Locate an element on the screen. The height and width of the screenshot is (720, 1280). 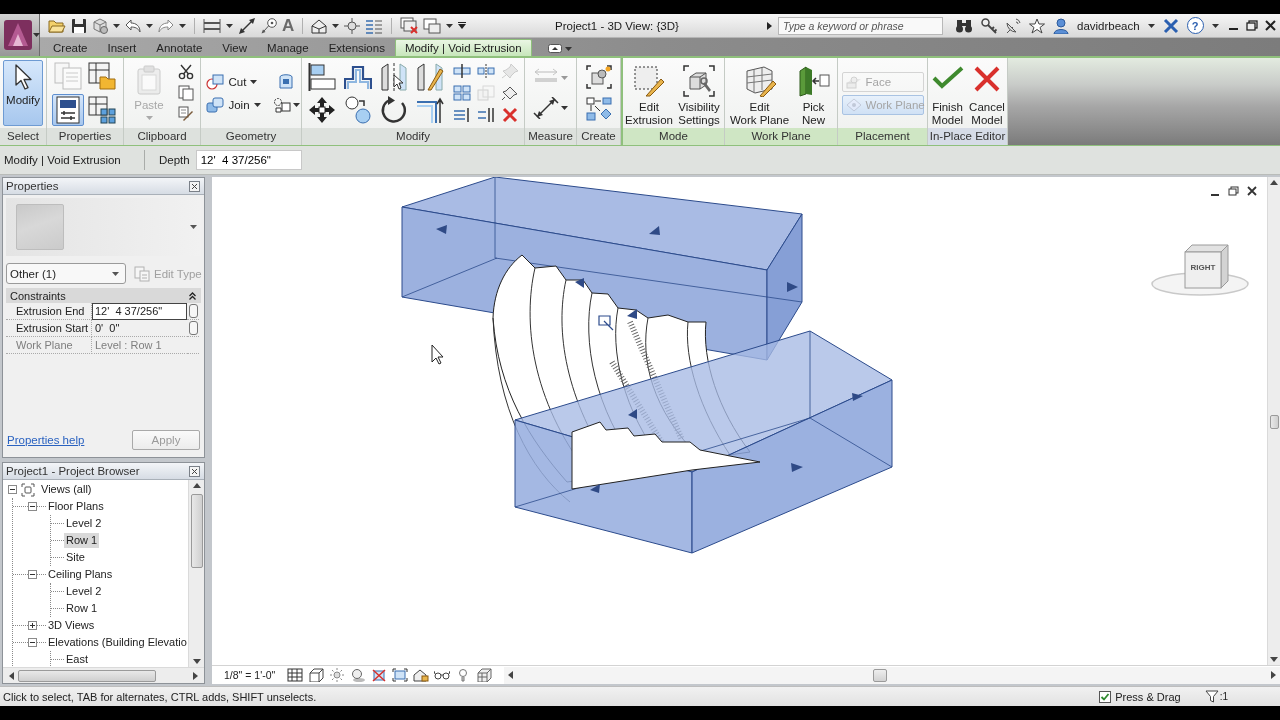
panel-toggle-icon is located at coordinates (554, 48).